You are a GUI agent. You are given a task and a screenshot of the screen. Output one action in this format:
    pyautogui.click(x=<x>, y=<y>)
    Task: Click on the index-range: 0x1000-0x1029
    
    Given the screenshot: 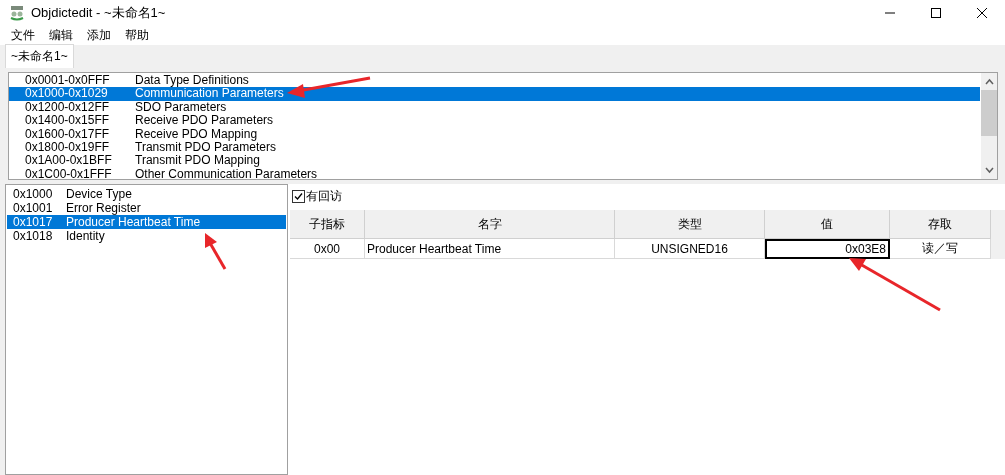 What is the action you would take?
    pyautogui.click(x=66, y=94)
    